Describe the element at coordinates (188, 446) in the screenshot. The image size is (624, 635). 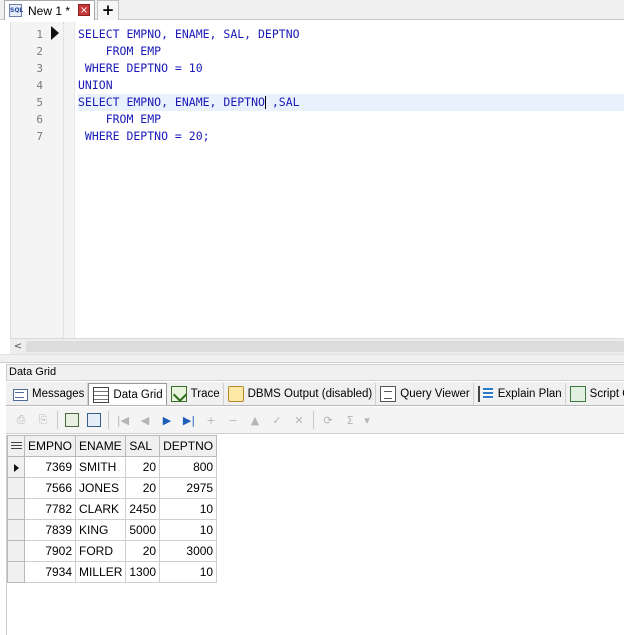
I see `column-header: DEPTNO` at that location.